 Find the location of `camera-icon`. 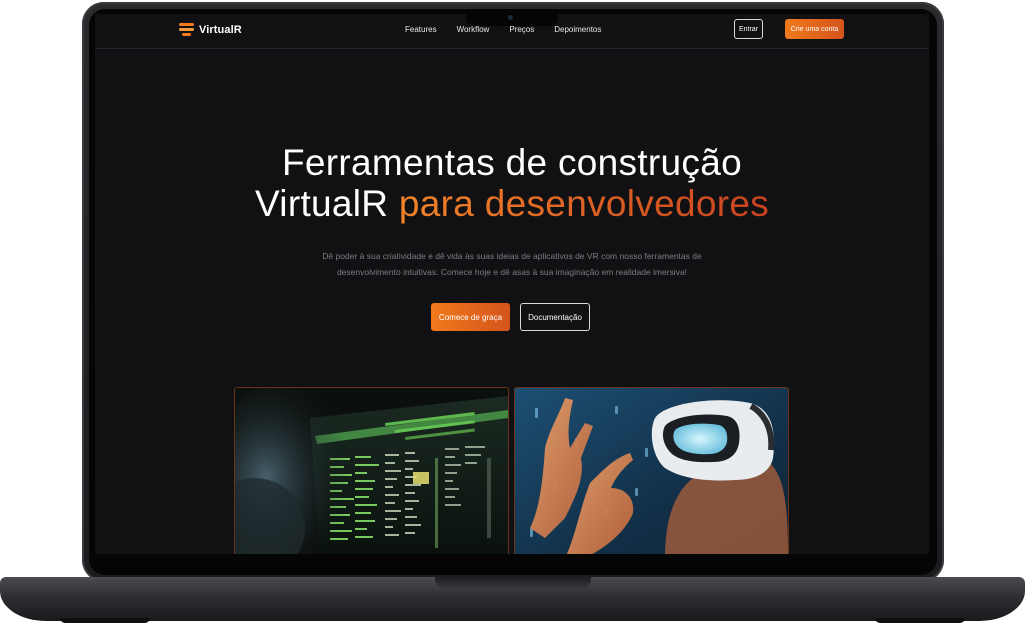

camera-icon is located at coordinates (510, 17).